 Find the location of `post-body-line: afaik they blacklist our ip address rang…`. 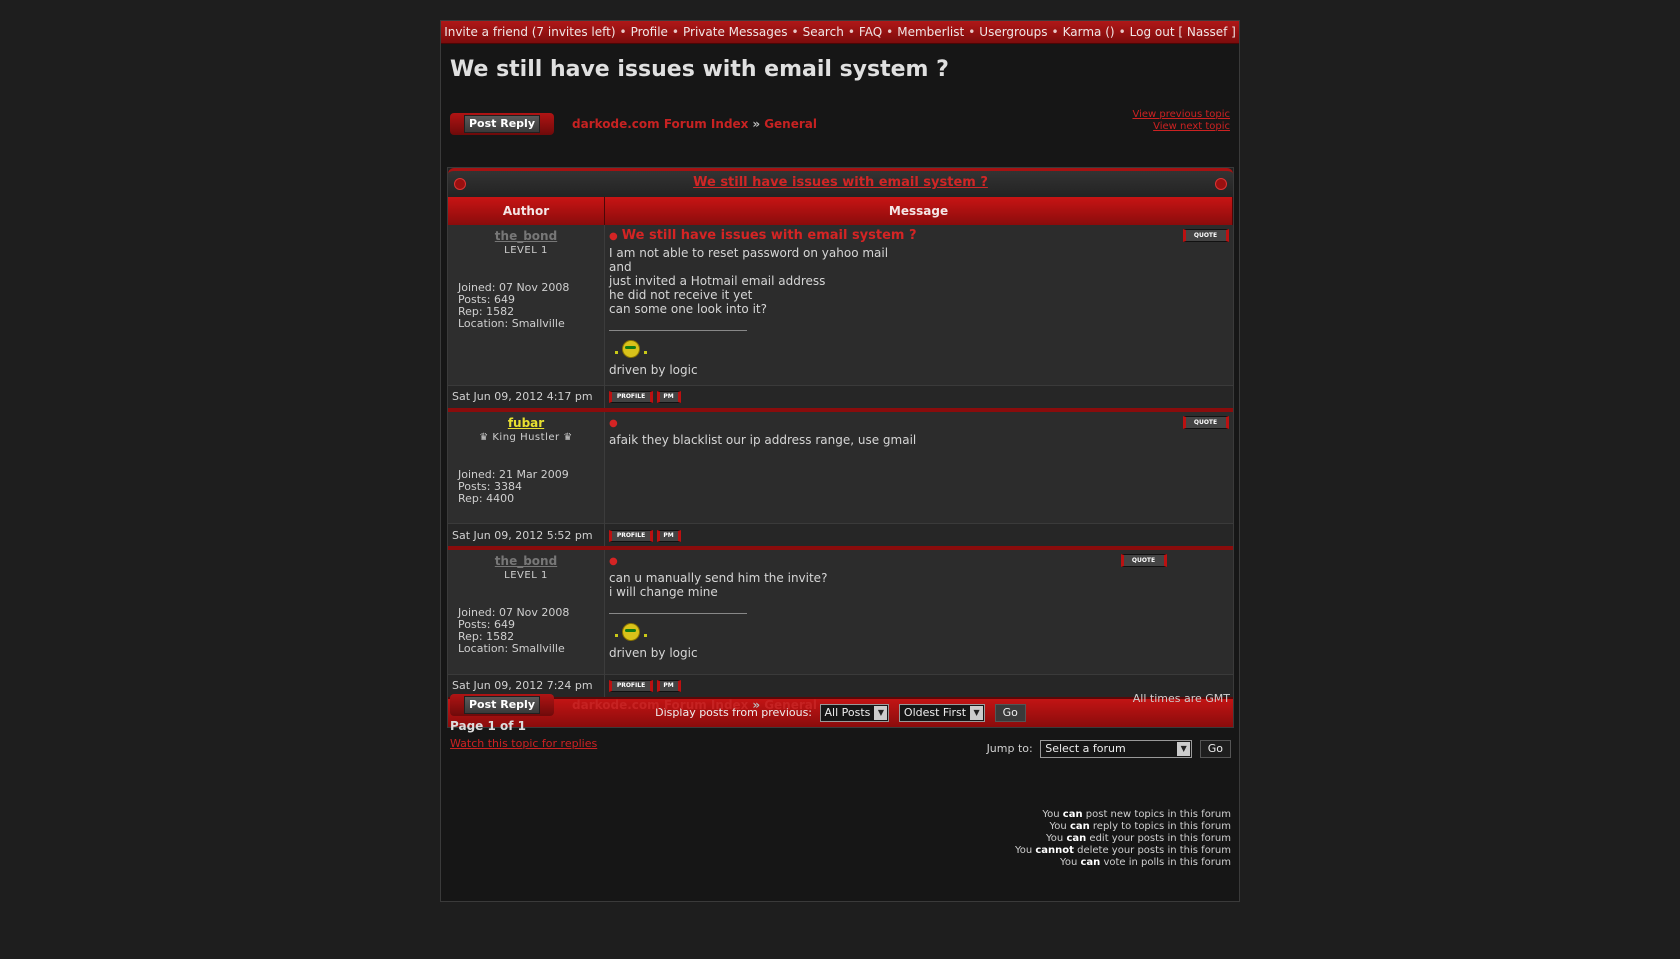

post-body-line: afaik they blacklist our ip address rang… is located at coordinates (763, 439).